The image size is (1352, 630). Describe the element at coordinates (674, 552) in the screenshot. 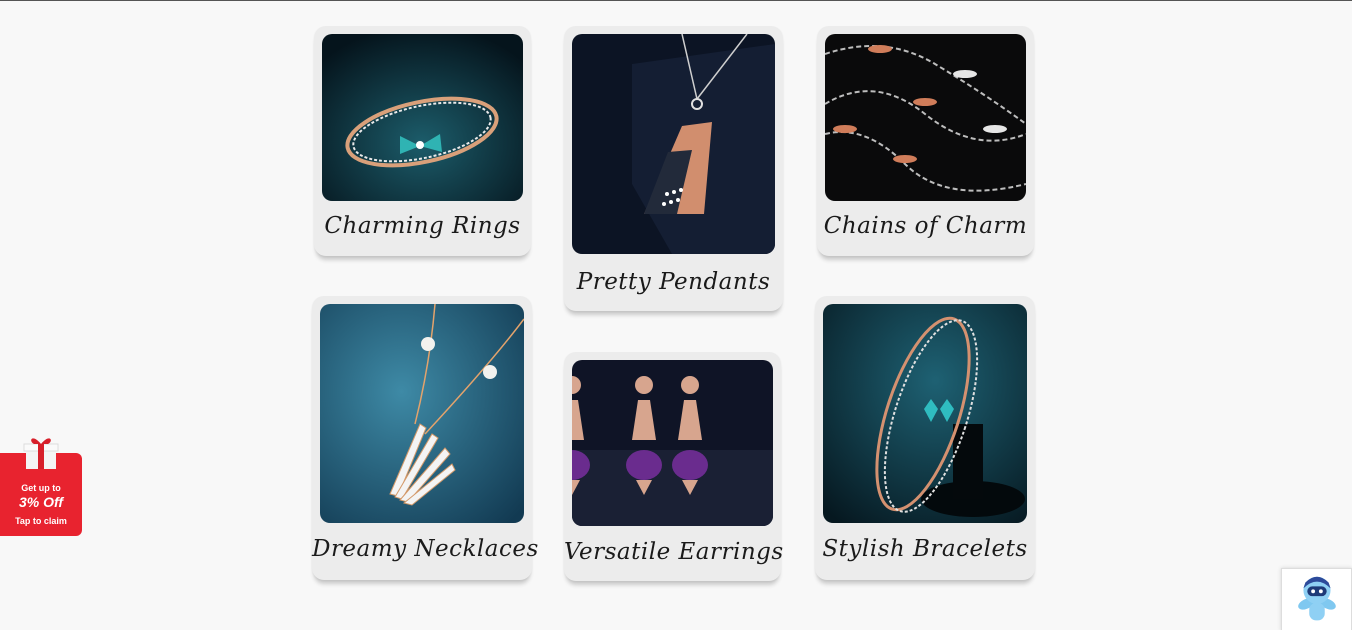

I see `category-label: Versatile Earrings` at that location.